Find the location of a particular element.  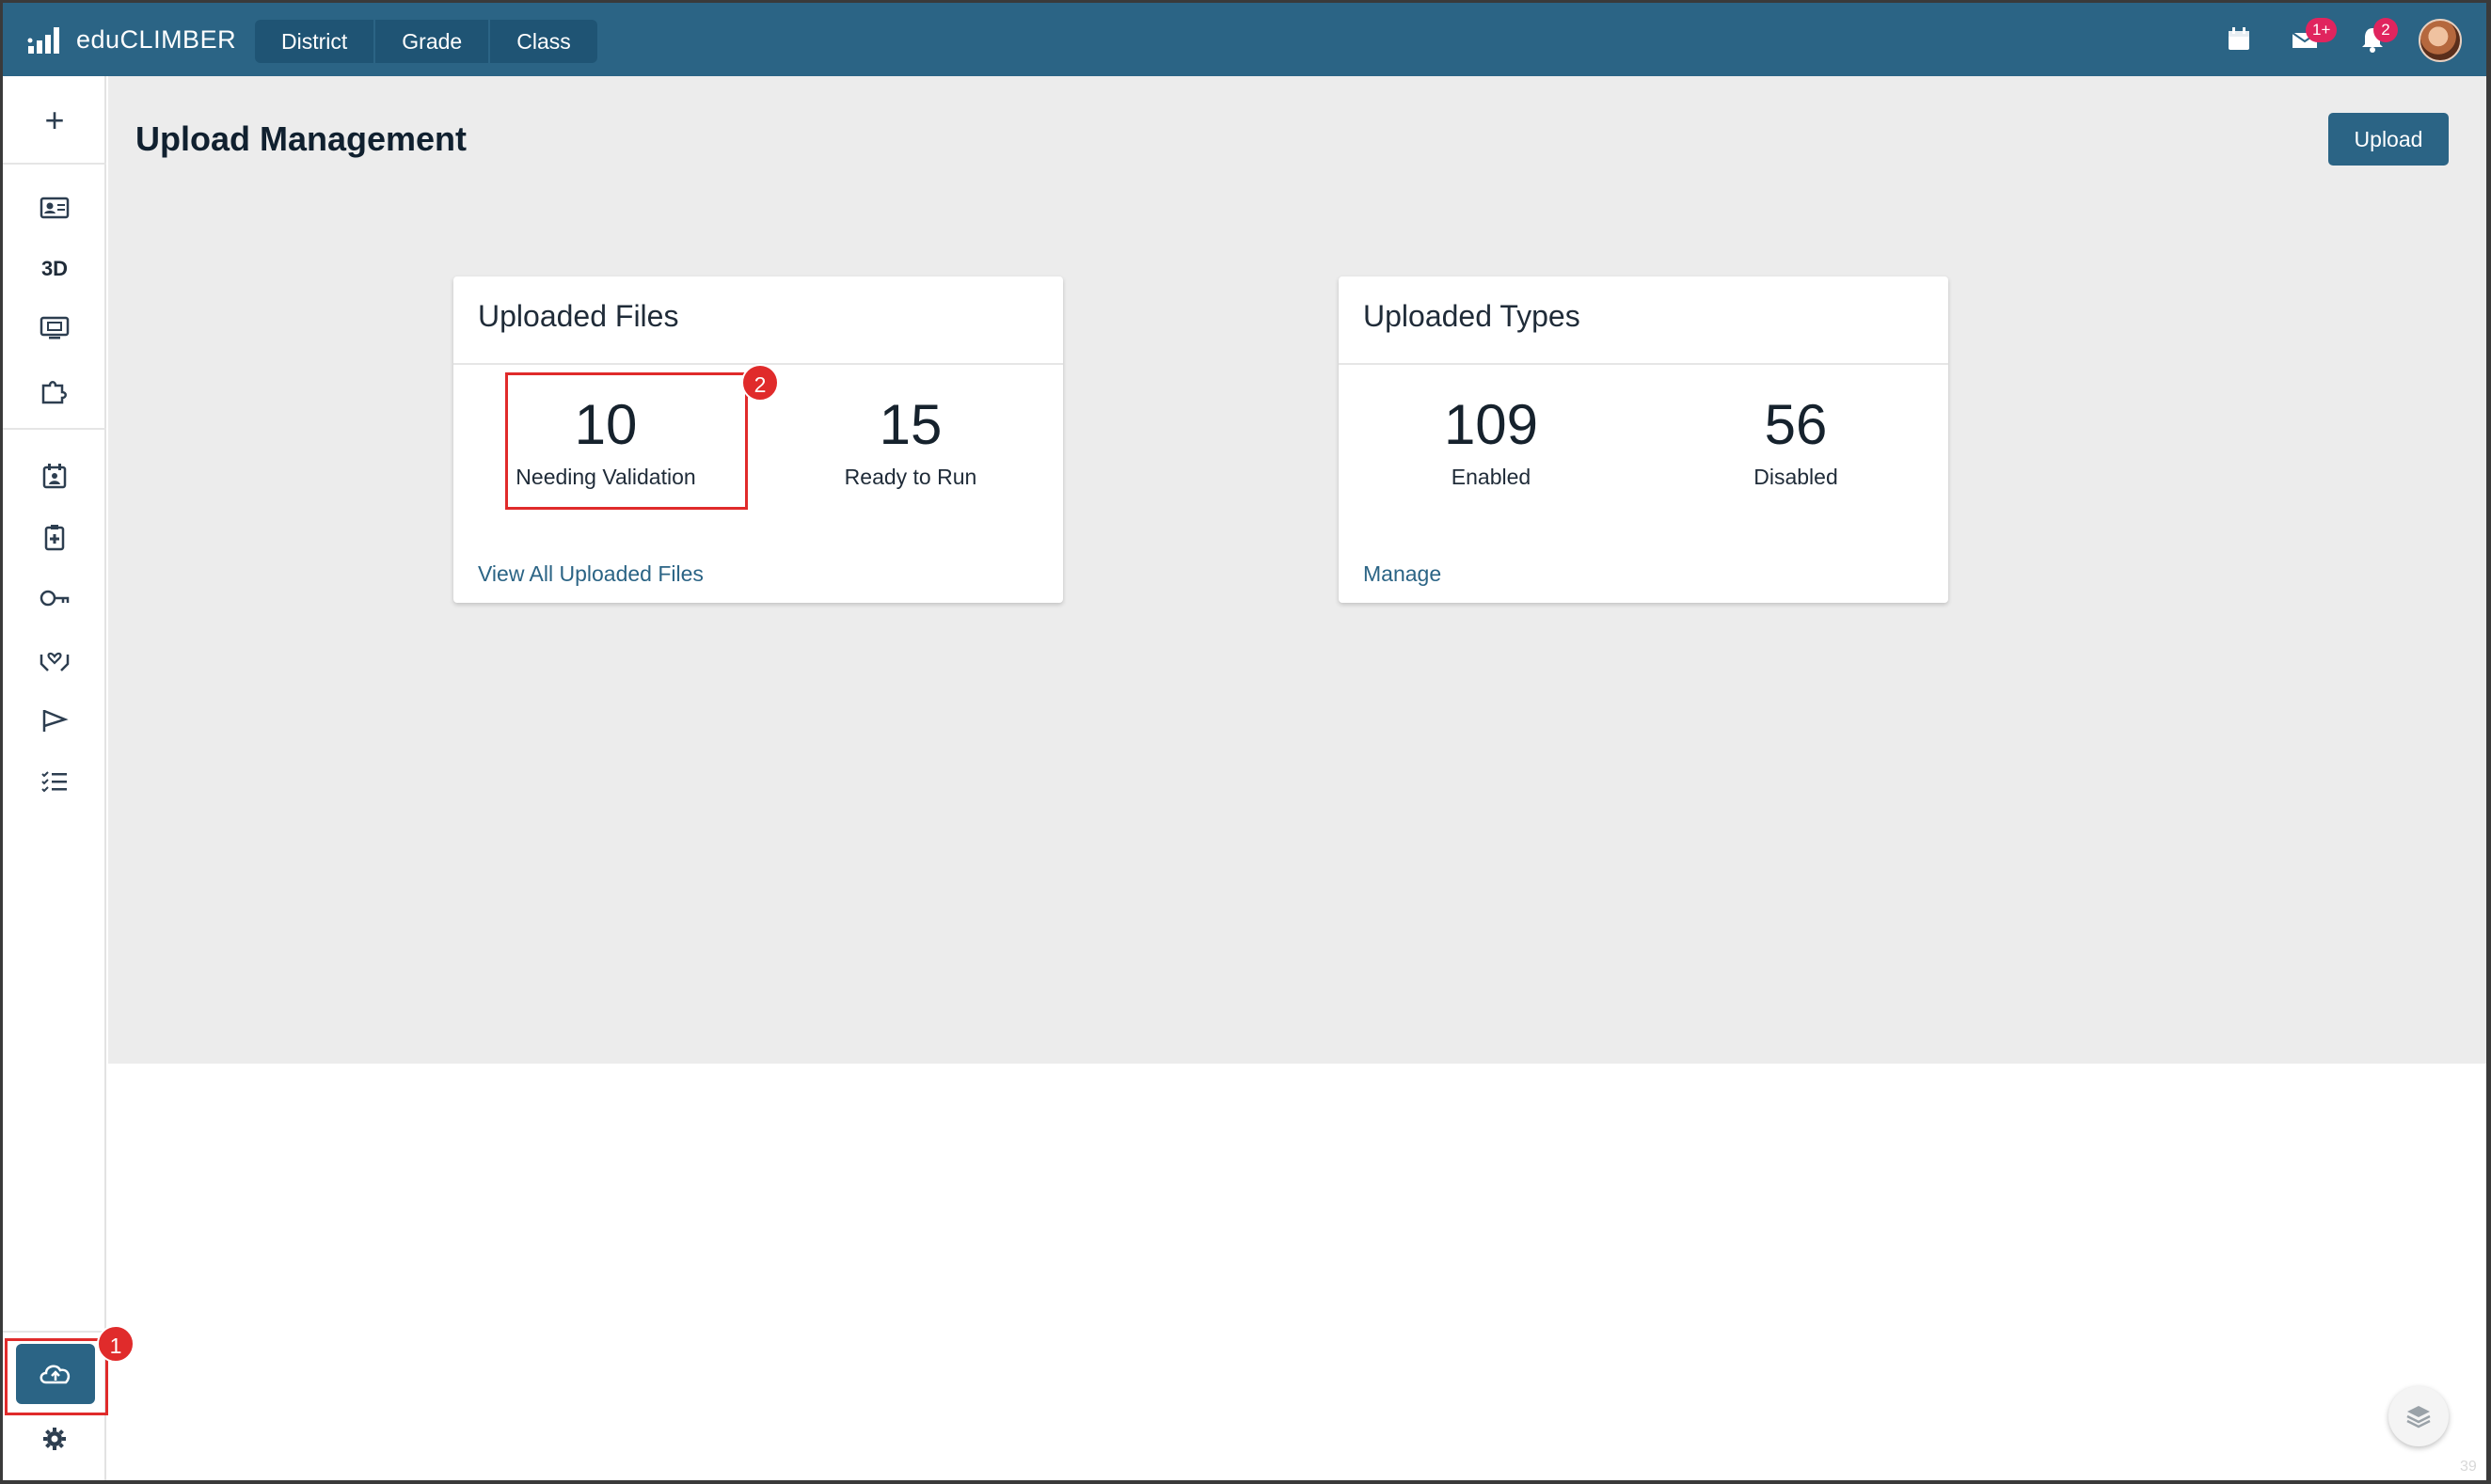

disabled-stat: 56 Disabled is located at coordinates (1796, 441).